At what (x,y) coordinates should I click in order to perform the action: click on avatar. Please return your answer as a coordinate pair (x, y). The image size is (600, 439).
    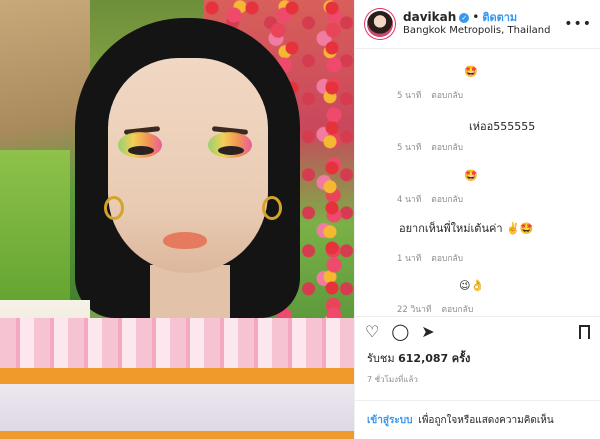
    Looking at the image, I should click on (380, 24).